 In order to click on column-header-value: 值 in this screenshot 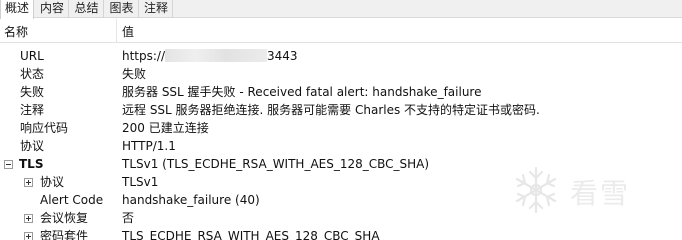, I will do `click(128, 31)`.